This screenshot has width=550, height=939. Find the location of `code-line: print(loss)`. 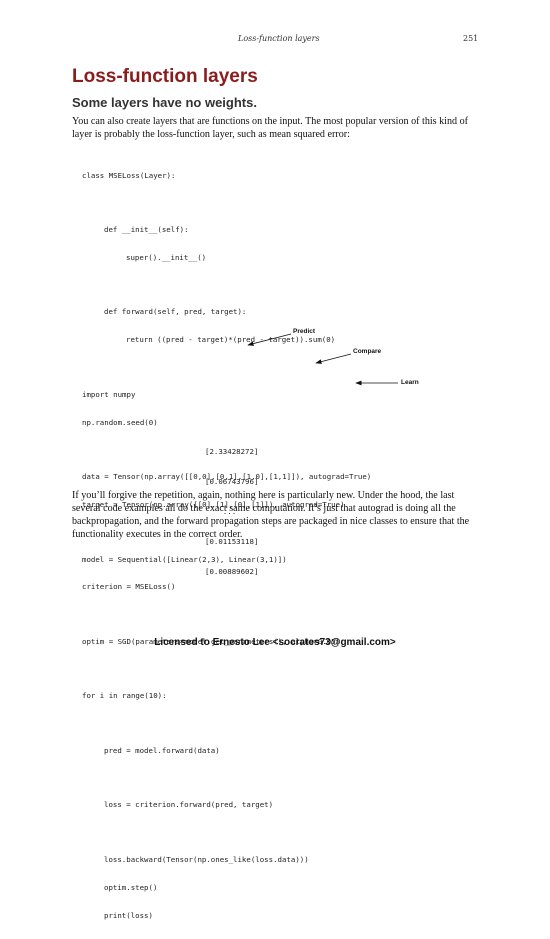

code-line: print(loss) is located at coordinates (128, 915).